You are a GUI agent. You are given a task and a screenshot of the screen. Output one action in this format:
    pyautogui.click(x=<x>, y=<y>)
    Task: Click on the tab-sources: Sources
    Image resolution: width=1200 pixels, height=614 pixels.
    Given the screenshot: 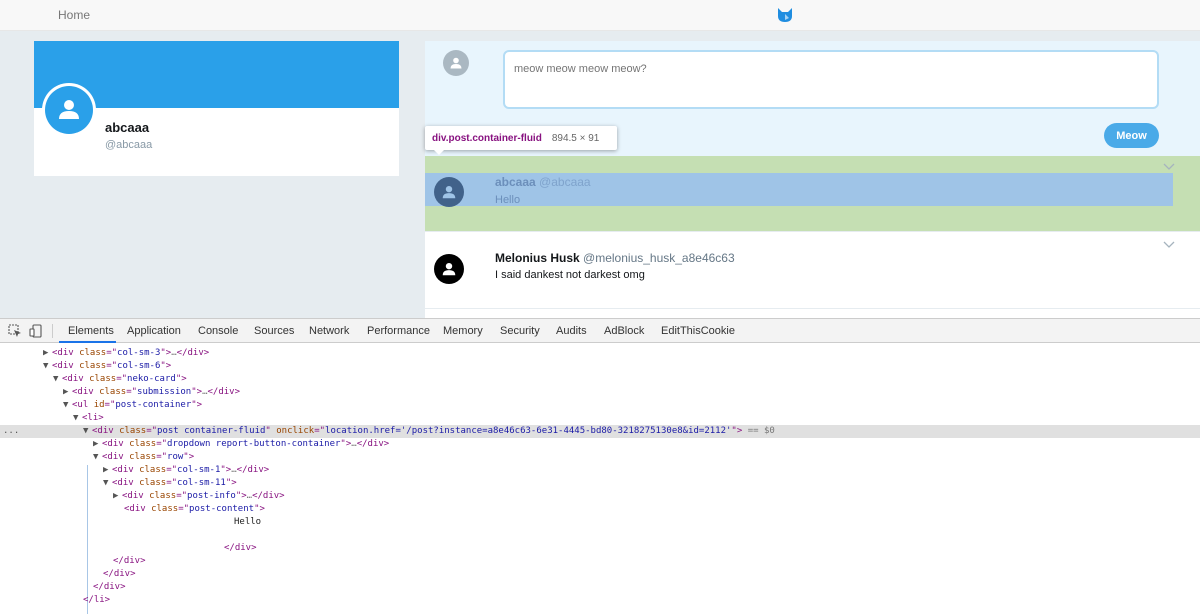 What is the action you would take?
    pyautogui.click(x=274, y=331)
    